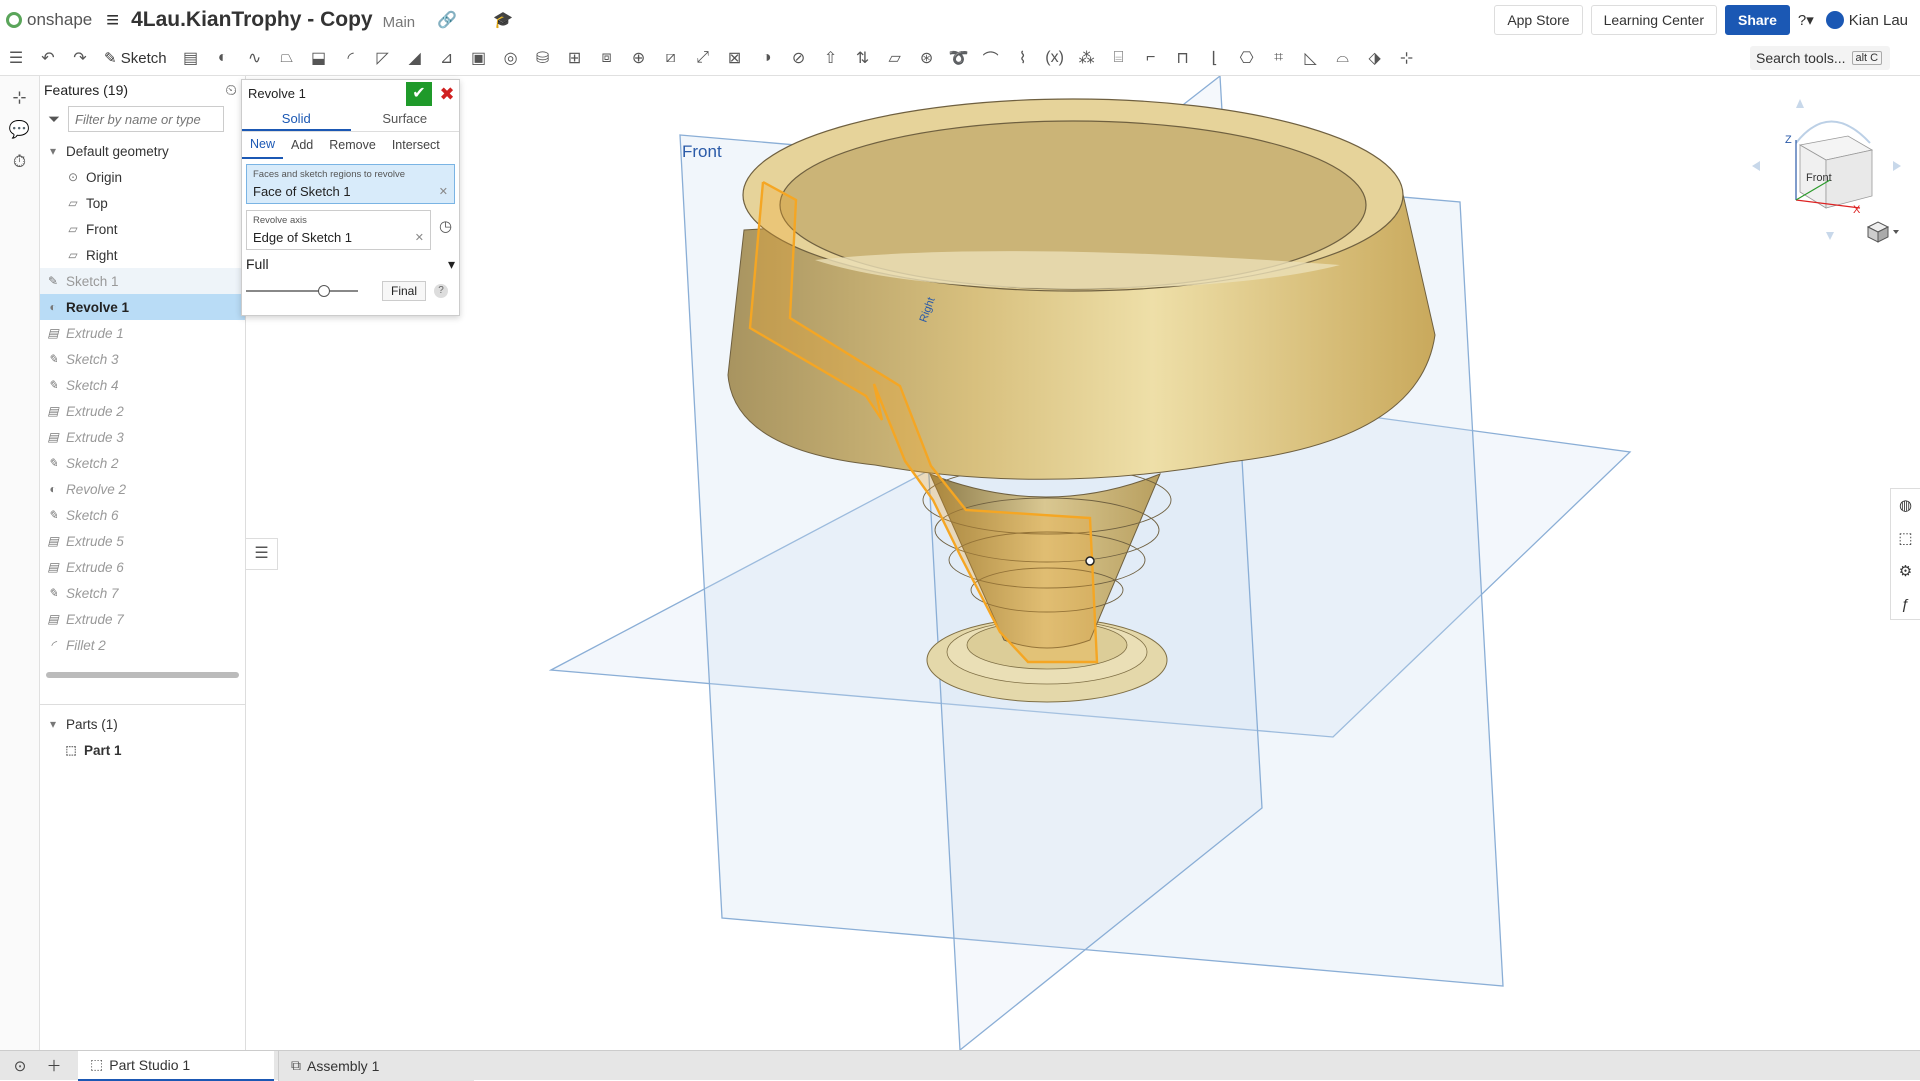 The image size is (1920, 1081). What do you see at coordinates (1407, 58) in the screenshot?
I see `add-custom-feature-icon: ⊹` at bounding box center [1407, 58].